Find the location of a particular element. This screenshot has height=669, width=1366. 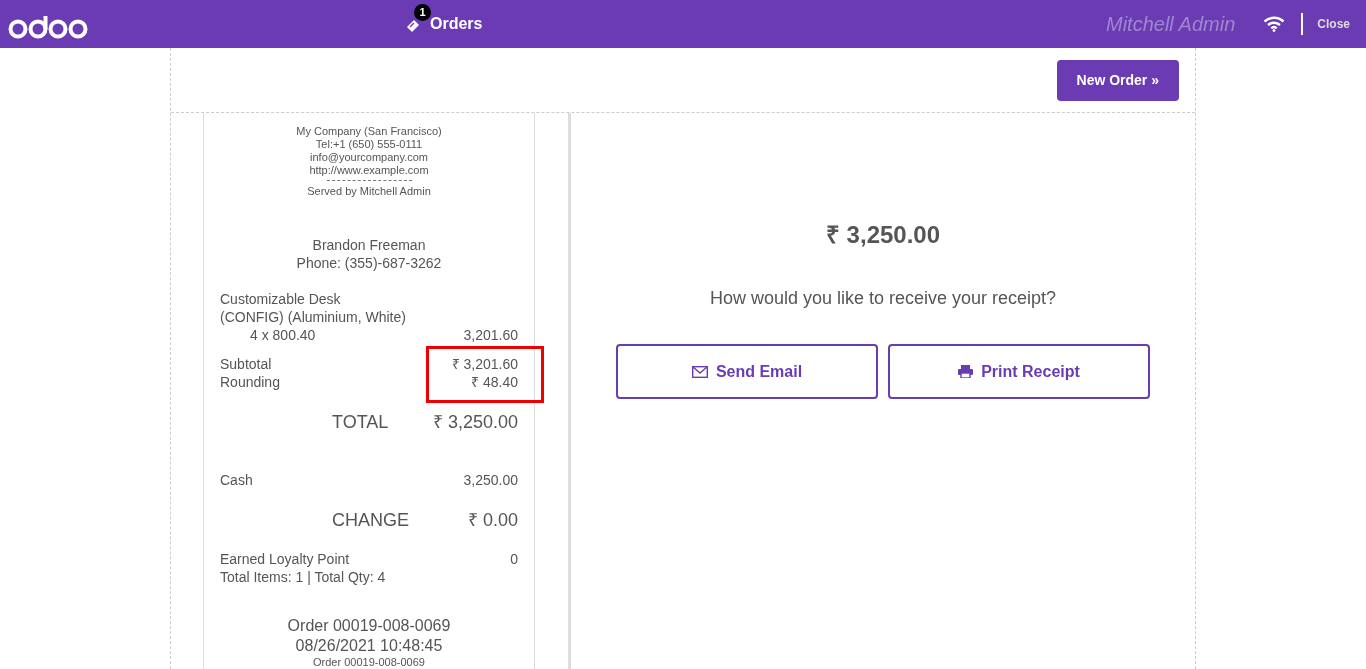

loyalty-value: 0 is located at coordinates (514, 559).